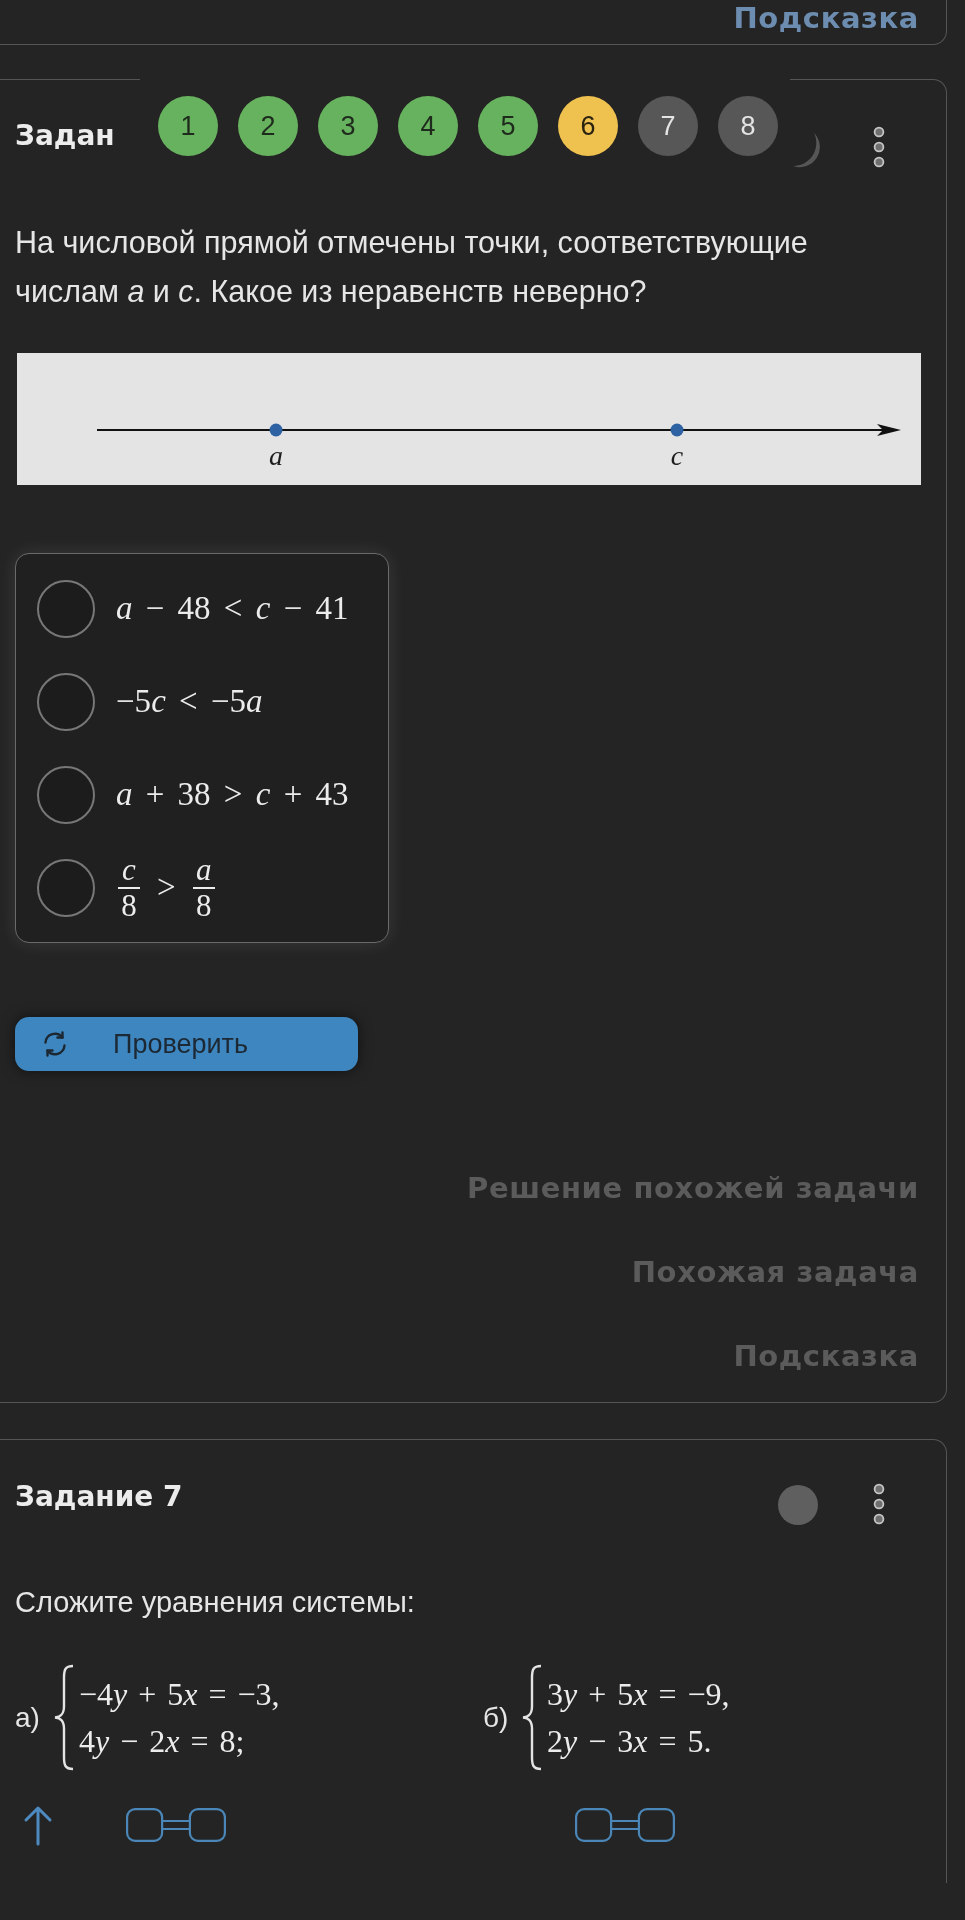  Describe the element at coordinates (826, 18) in the screenshot. I see `hint-link: Подсказка` at that location.